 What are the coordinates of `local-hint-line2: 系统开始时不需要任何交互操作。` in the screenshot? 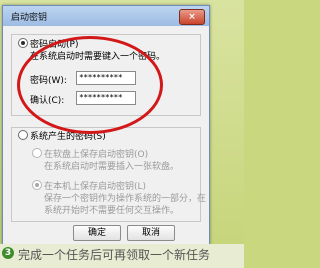 It's located at (112, 211).